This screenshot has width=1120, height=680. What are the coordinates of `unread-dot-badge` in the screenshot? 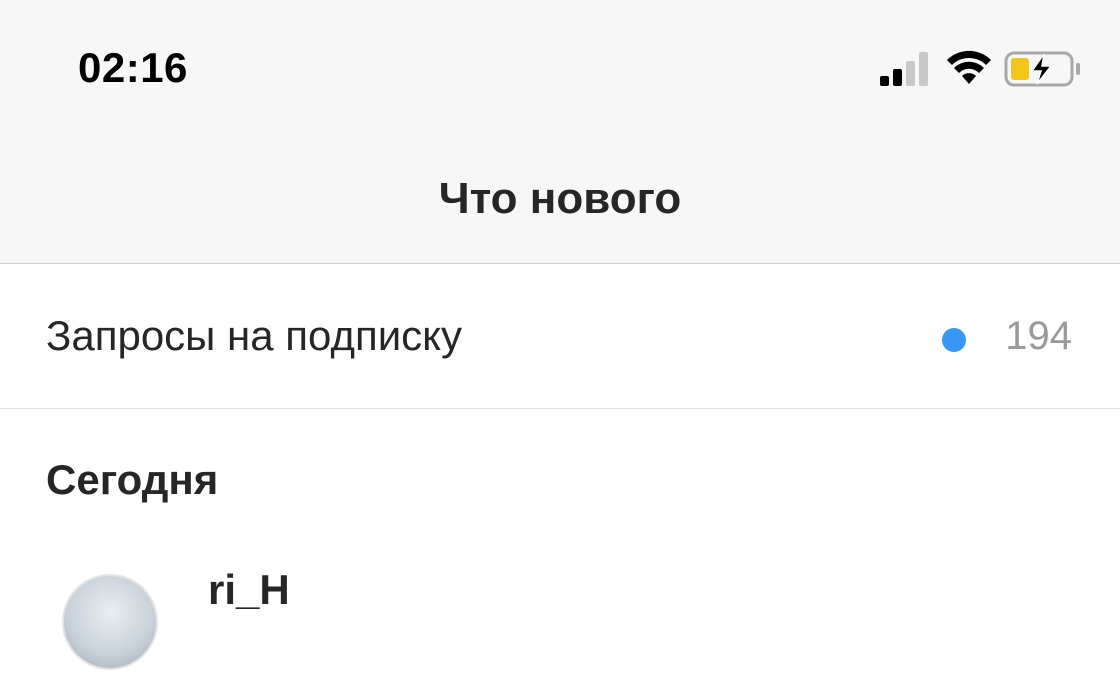 It's located at (954, 340).